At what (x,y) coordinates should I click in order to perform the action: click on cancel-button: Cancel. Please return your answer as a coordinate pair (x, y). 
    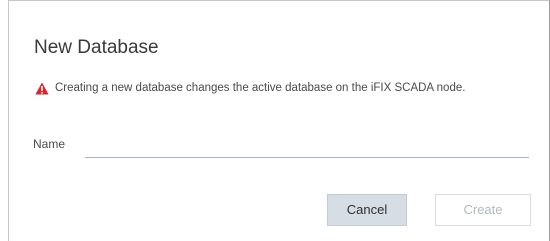
    Looking at the image, I should click on (367, 210).